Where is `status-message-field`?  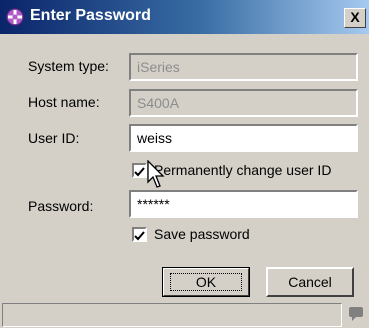 status-message-field is located at coordinates (172, 315).